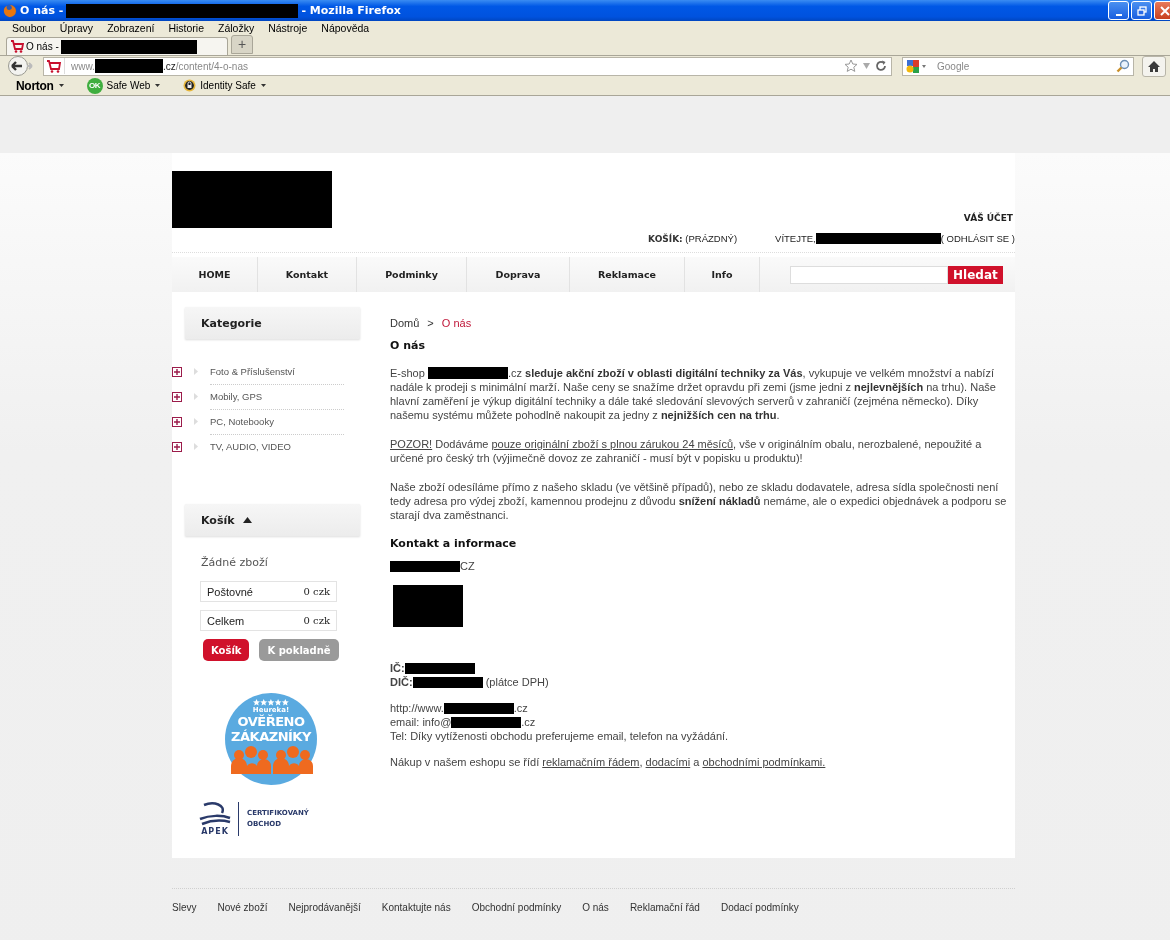 The height and width of the screenshot is (940, 1170). I want to click on paragraph: Nákup v našem eshopu se řídí reklamačním řádem, dodacími a obchodními podmínkami., so click(608, 762).